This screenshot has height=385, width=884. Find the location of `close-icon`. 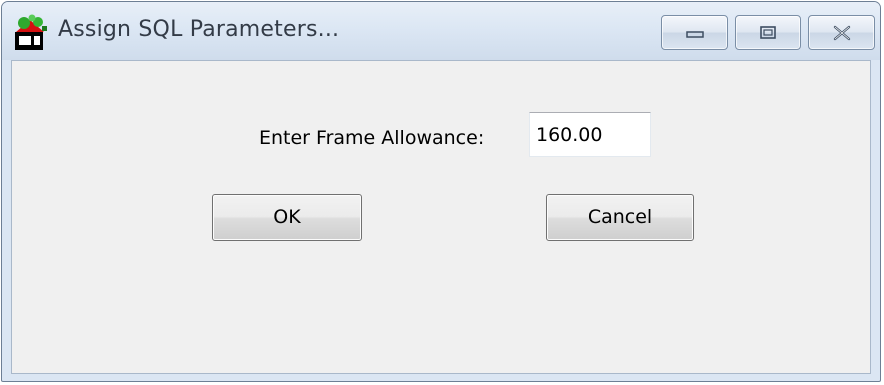

close-icon is located at coordinates (841, 32).